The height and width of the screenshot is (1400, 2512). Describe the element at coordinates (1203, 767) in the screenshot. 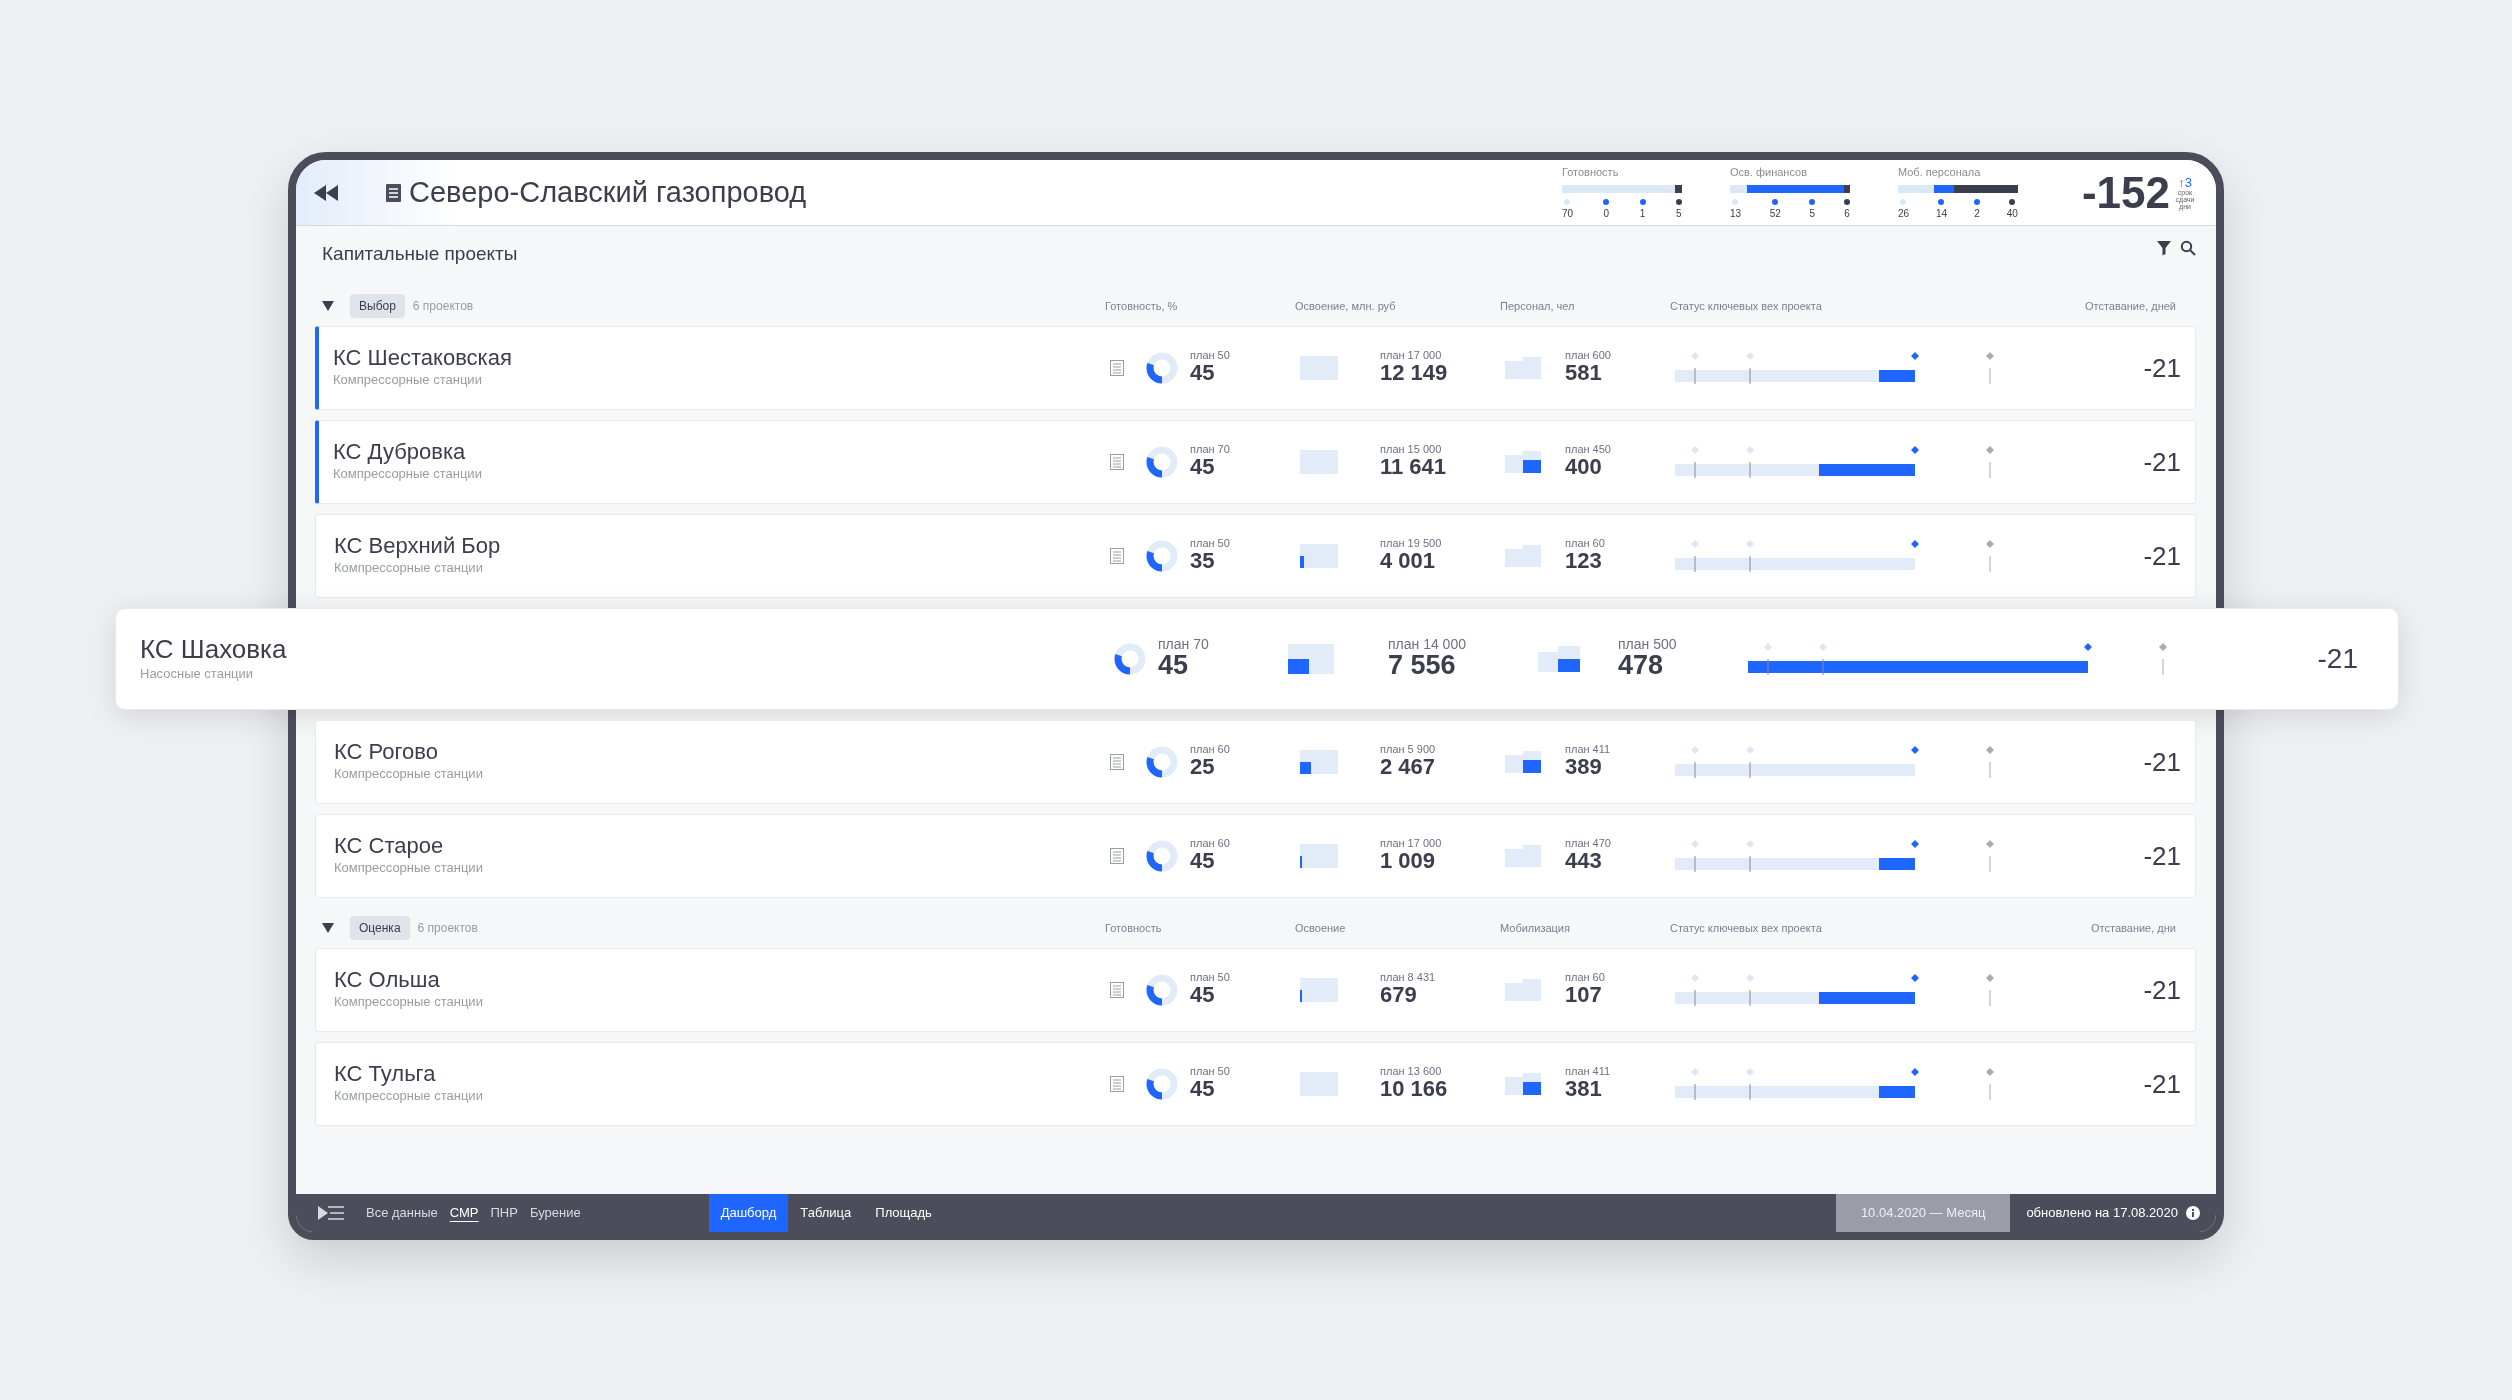

I see `actual-value: 25` at that location.